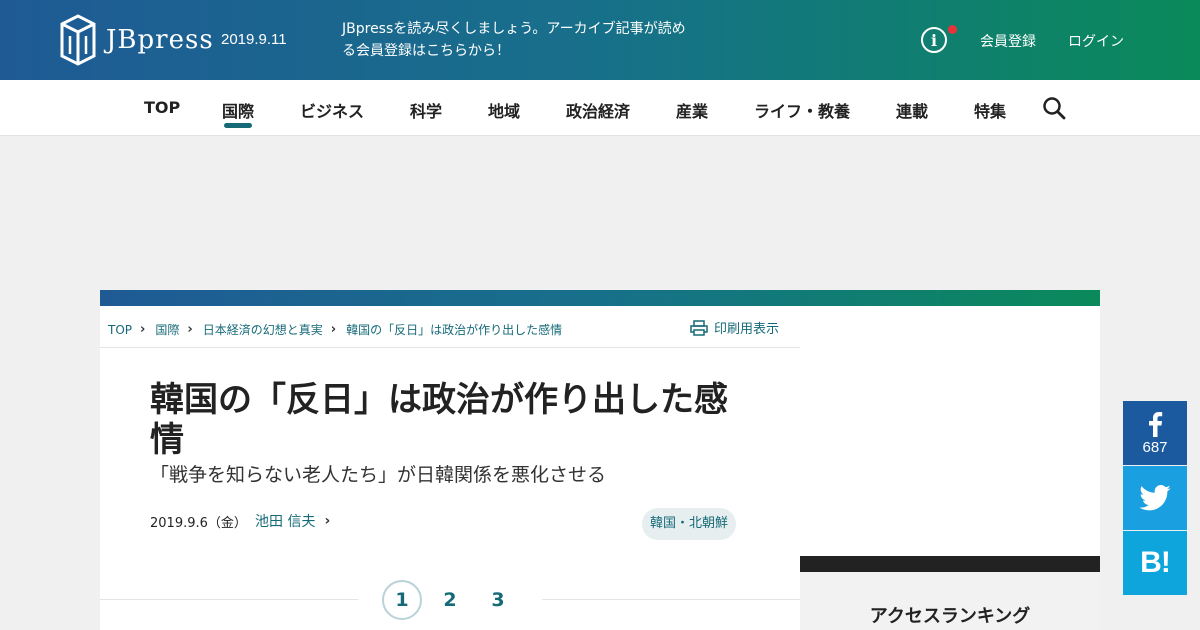 The width and height of the screenshot is (1200, 630). What do you see at coordinates (912, 110) in the screenshot?
I see `nav-item-series: 連載` at bounding box center [912, 110].